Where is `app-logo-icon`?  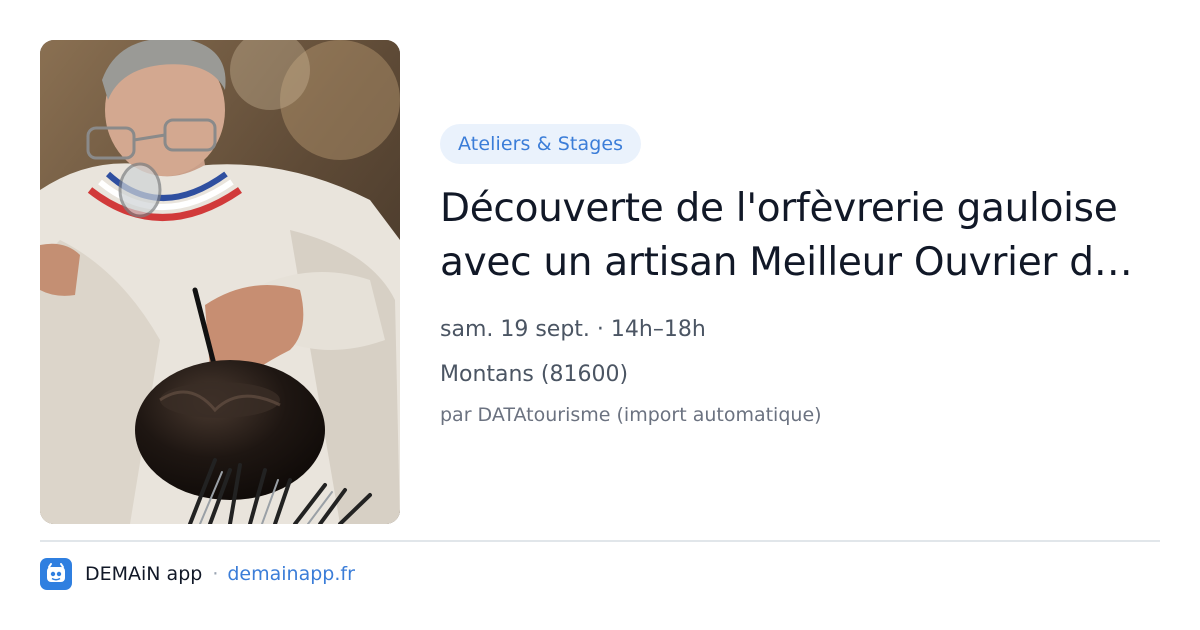
app-logo-icon is located at coordinates (56, 574).